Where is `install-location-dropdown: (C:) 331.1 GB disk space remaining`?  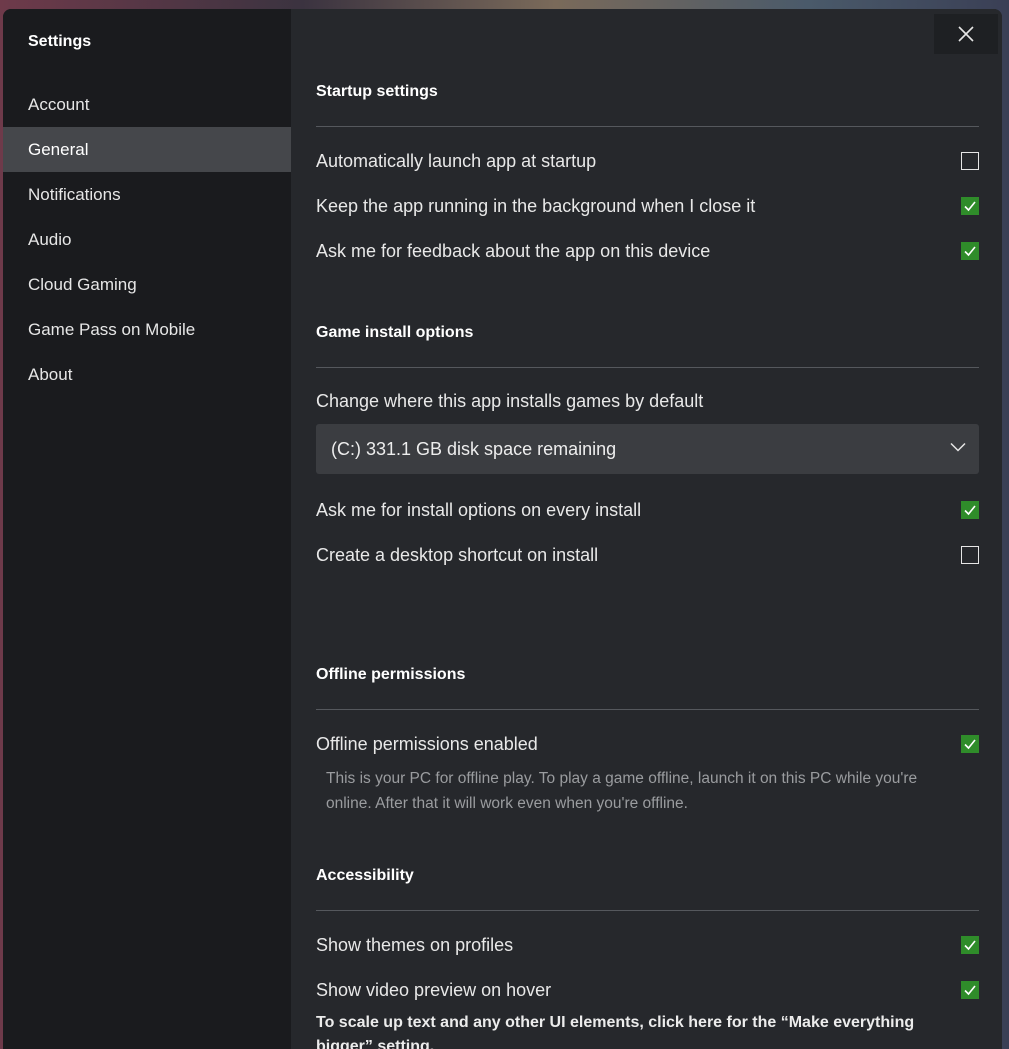 install-location-dropdown: (C:) 331.1 GB disk space remaining is located at coordinates (647, 449).